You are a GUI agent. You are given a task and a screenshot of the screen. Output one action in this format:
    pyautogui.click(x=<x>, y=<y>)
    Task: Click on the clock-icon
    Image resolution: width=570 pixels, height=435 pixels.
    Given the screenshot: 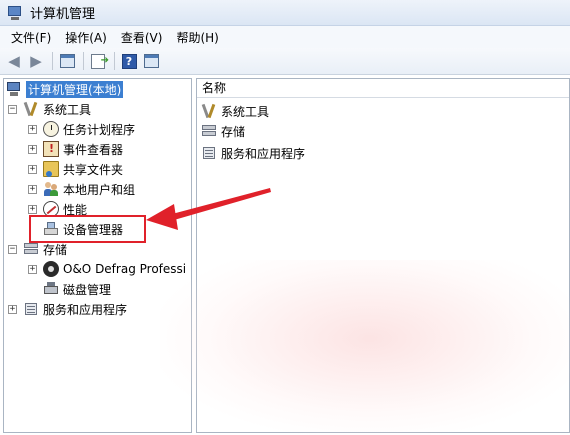 What is the action you would take?
    pyautogui.click(x=51, y=129)
    